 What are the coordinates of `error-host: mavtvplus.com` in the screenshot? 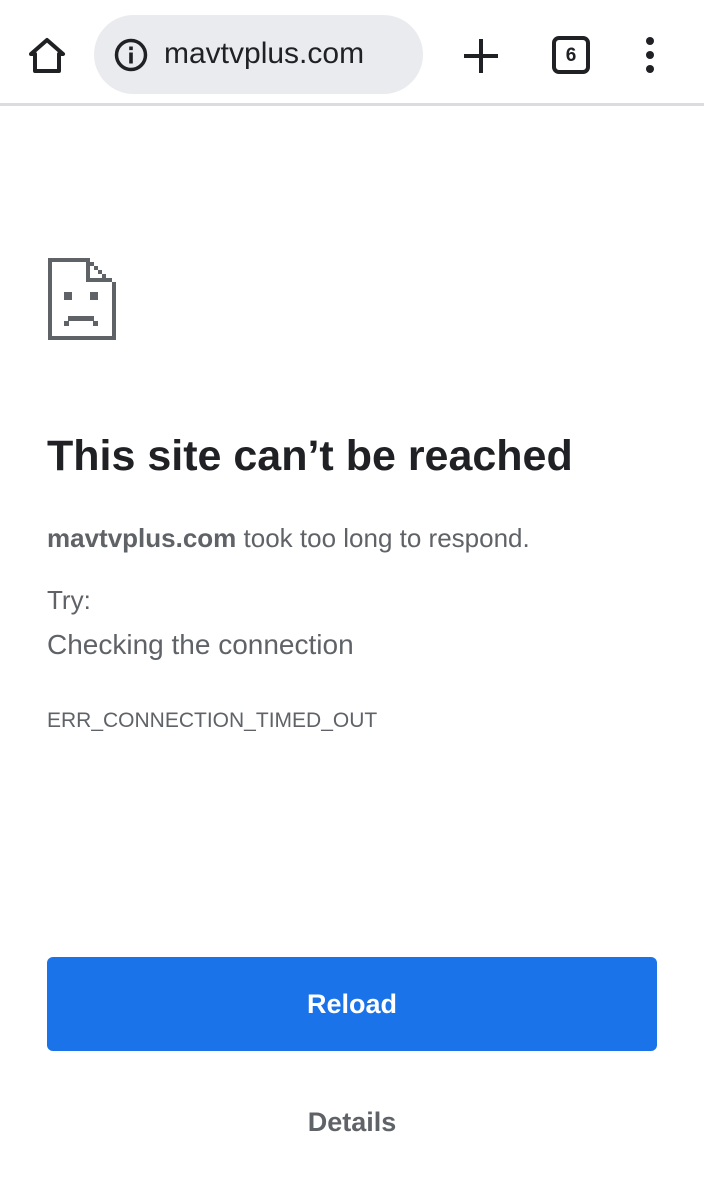 It's located at (142, 538).